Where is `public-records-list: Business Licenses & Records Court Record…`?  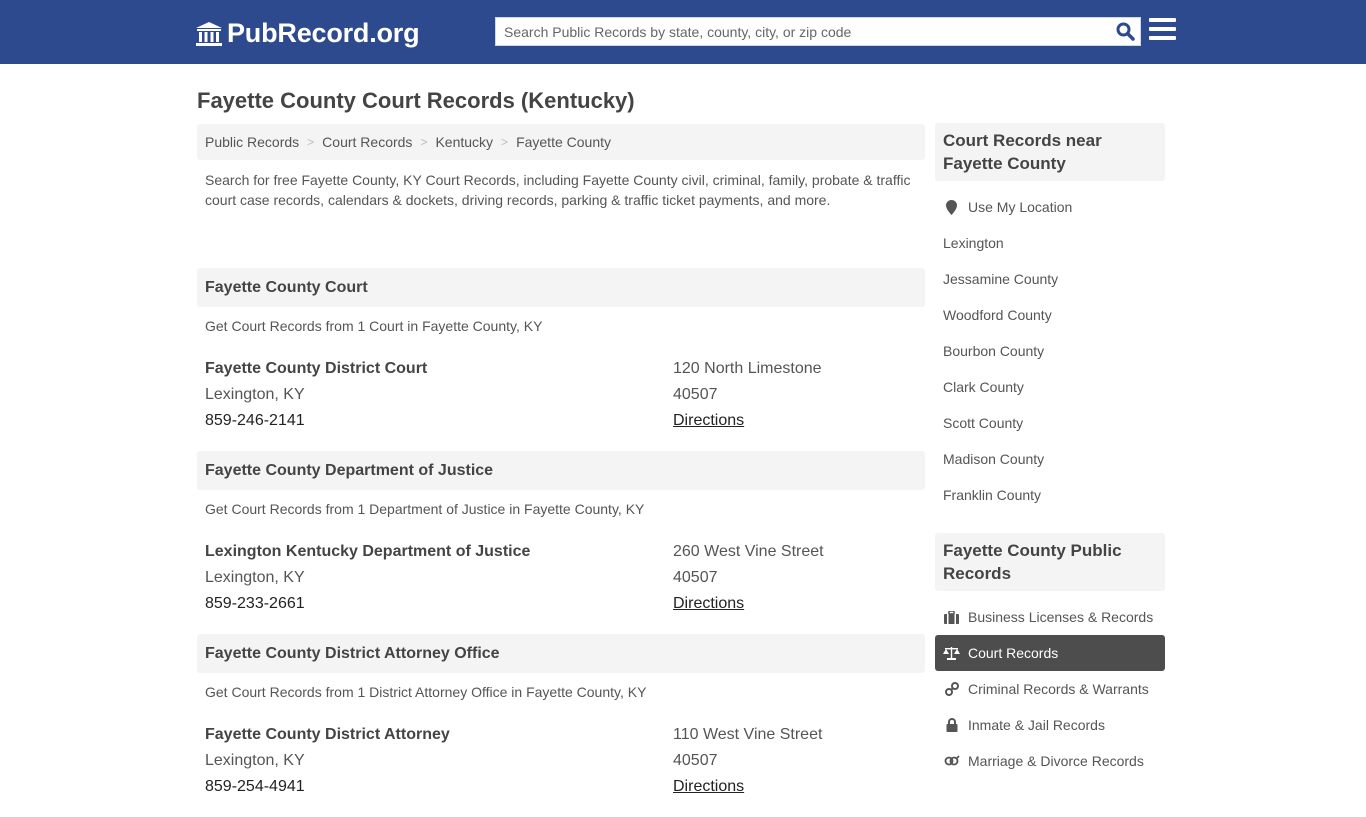
public-records-list: Business Licenses & Records Court Record… is located at coordinates (1050, 685).